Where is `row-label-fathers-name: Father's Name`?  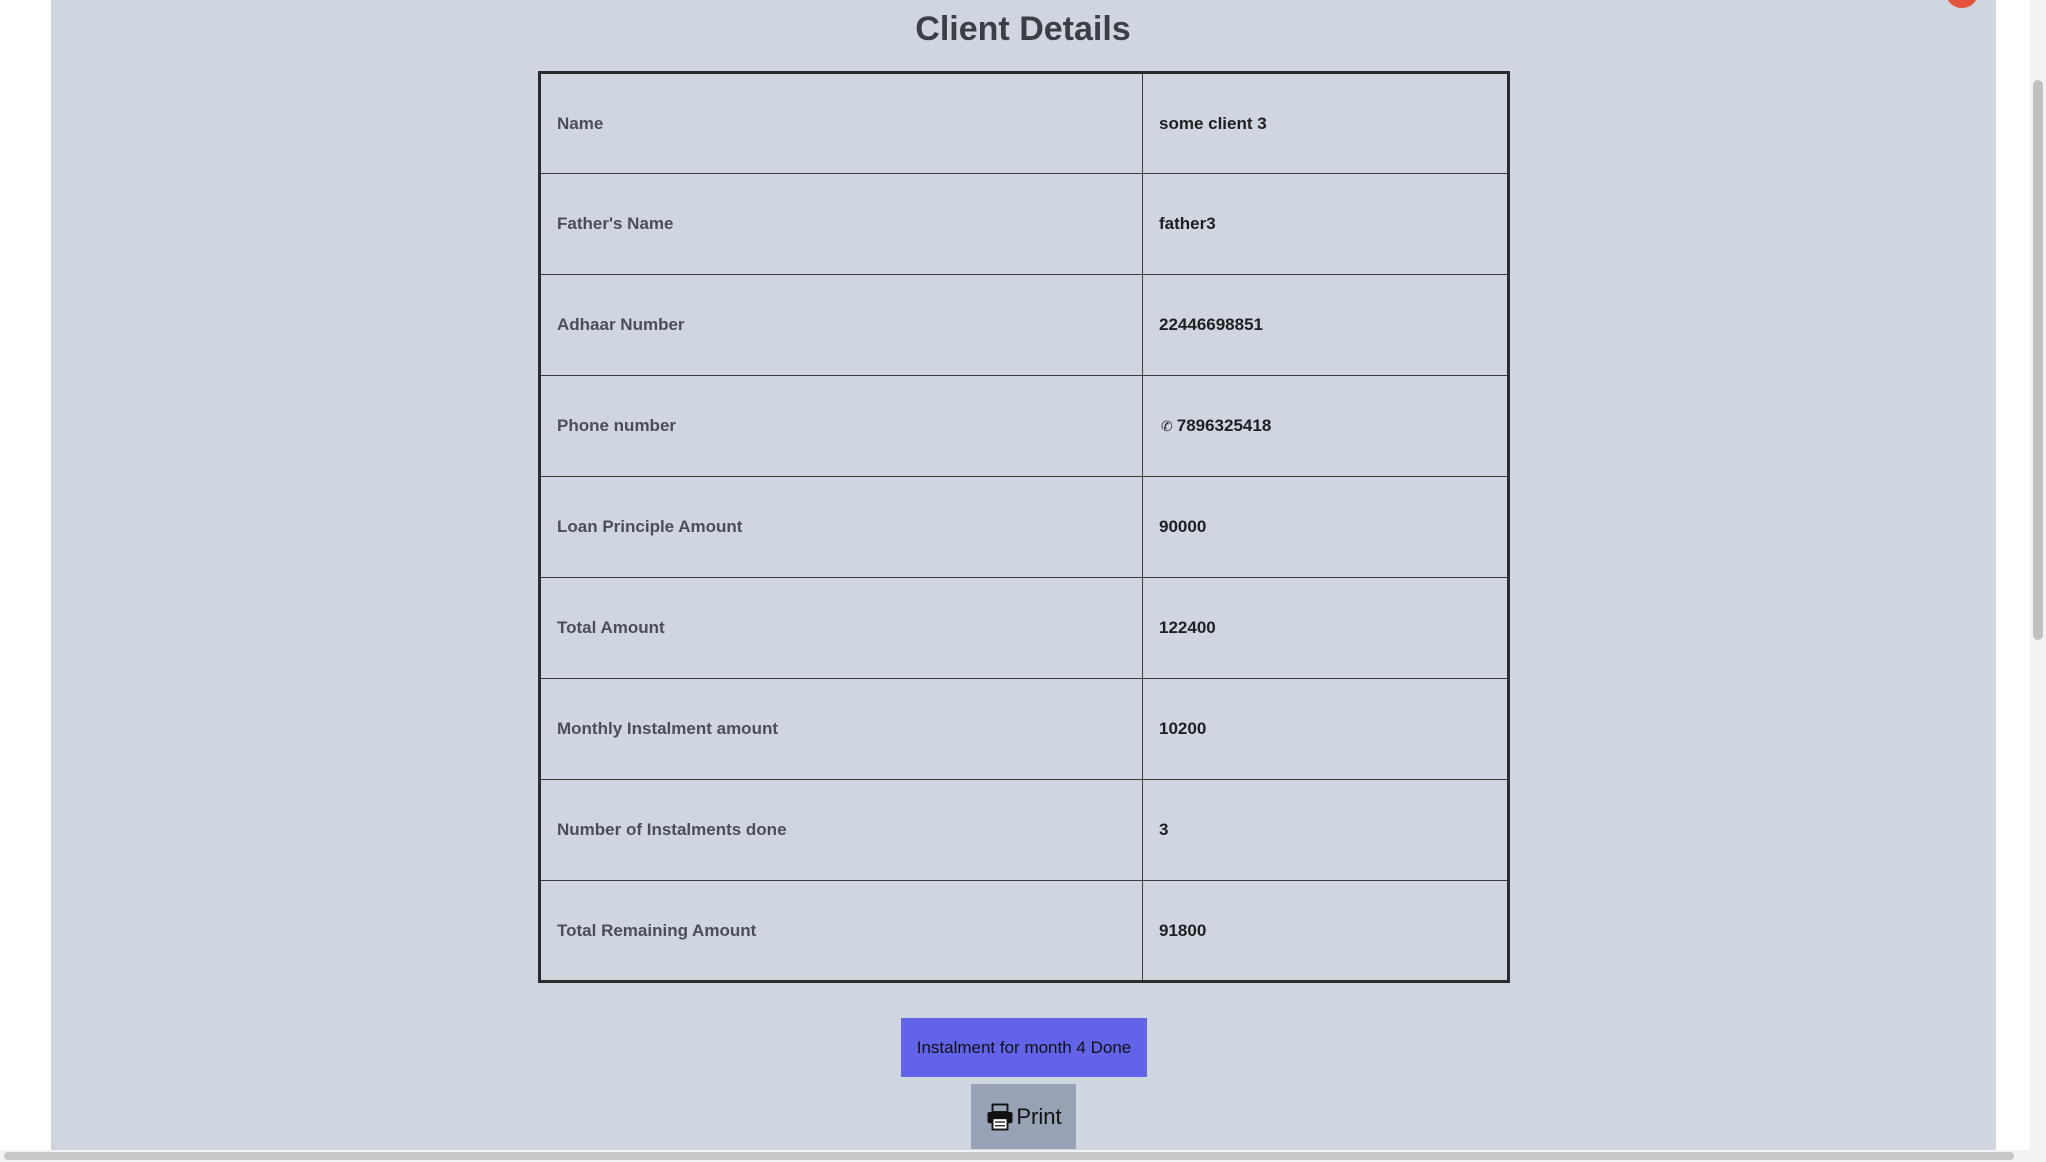
row-label-fathers-name: Father's Name is located at coordinates (841, 224).